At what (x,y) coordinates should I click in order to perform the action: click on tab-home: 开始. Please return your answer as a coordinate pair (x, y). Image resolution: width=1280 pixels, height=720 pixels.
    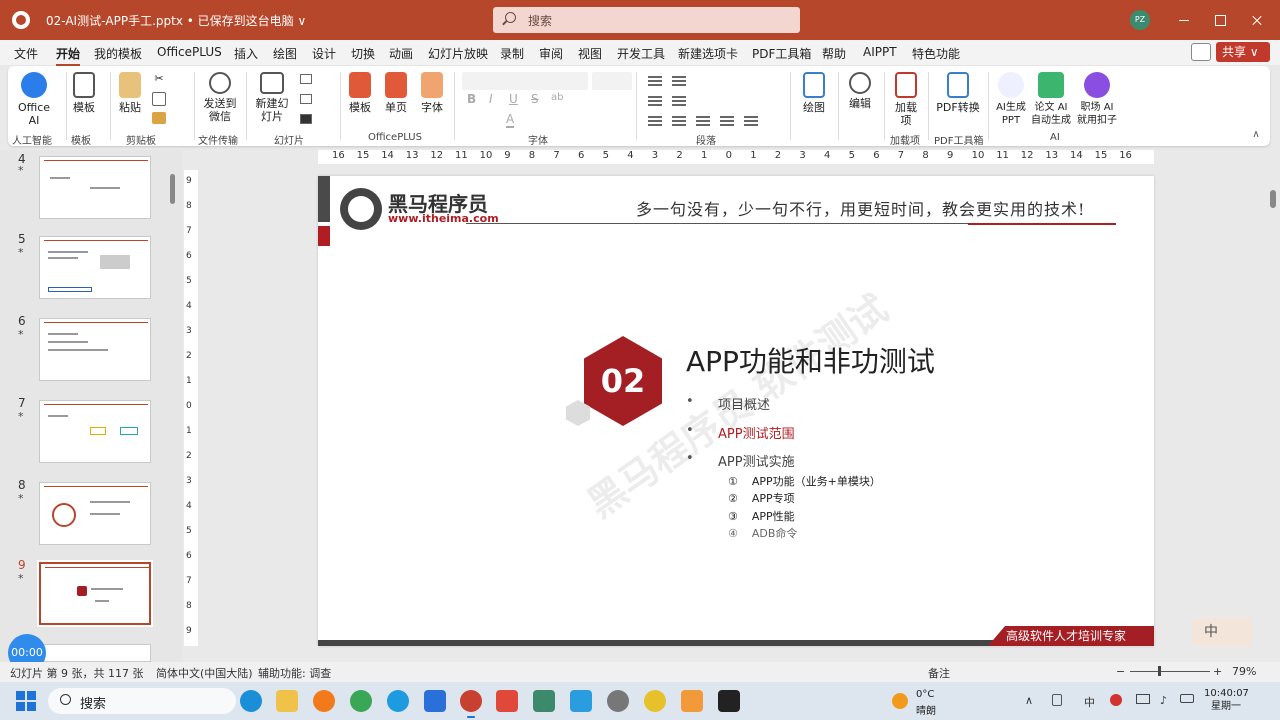
    Looking at the image, I should click on (68, 56).